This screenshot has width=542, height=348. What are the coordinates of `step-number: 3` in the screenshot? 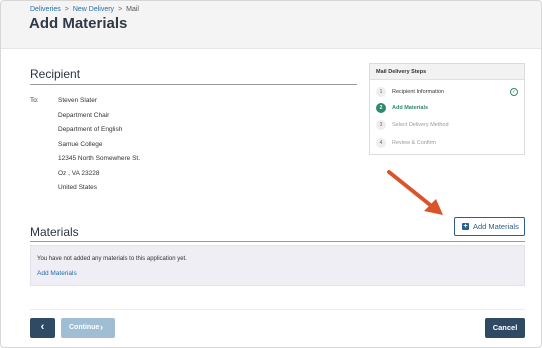 It's located at (381, 125).